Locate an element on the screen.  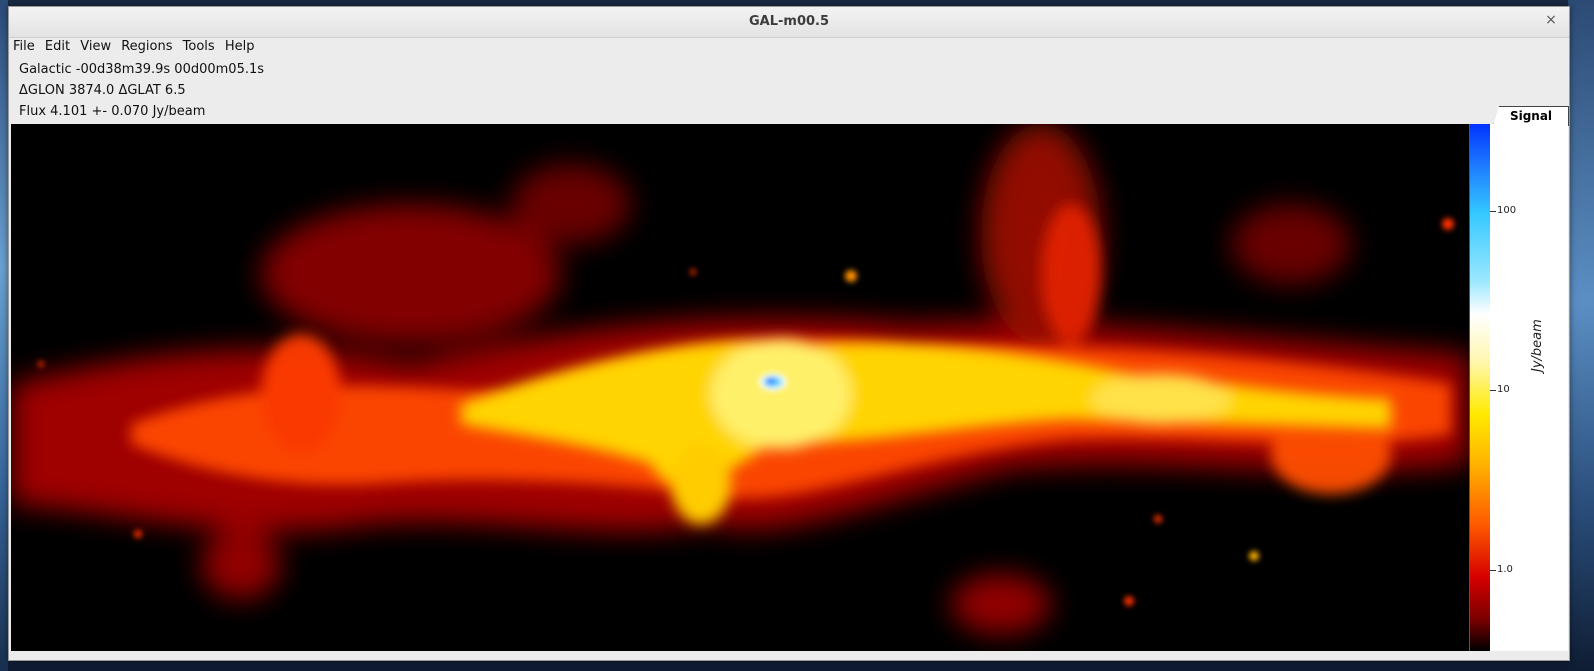
colorbar-tick-label: 10 is located at coordinates (1503, 389).